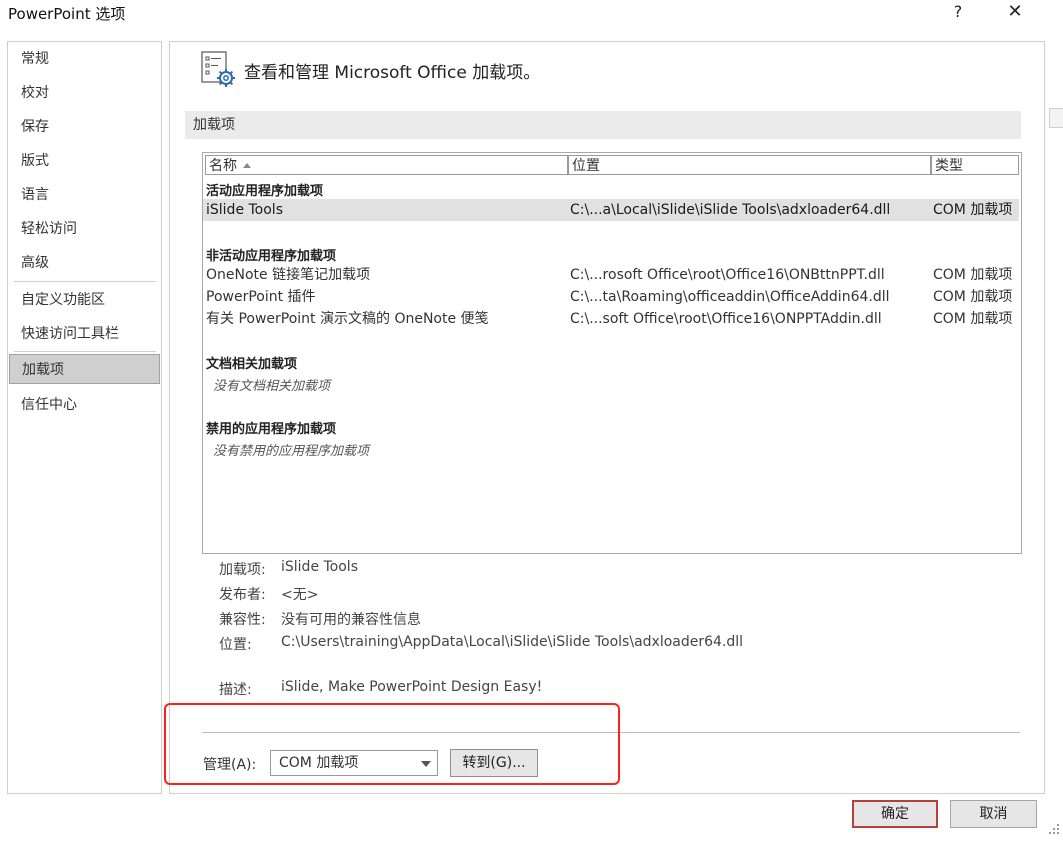 The image size is (1063, 854). Describe the element at coordinates (993, 814) in the screenshot. I see `cancel-button: 取消` at that location.